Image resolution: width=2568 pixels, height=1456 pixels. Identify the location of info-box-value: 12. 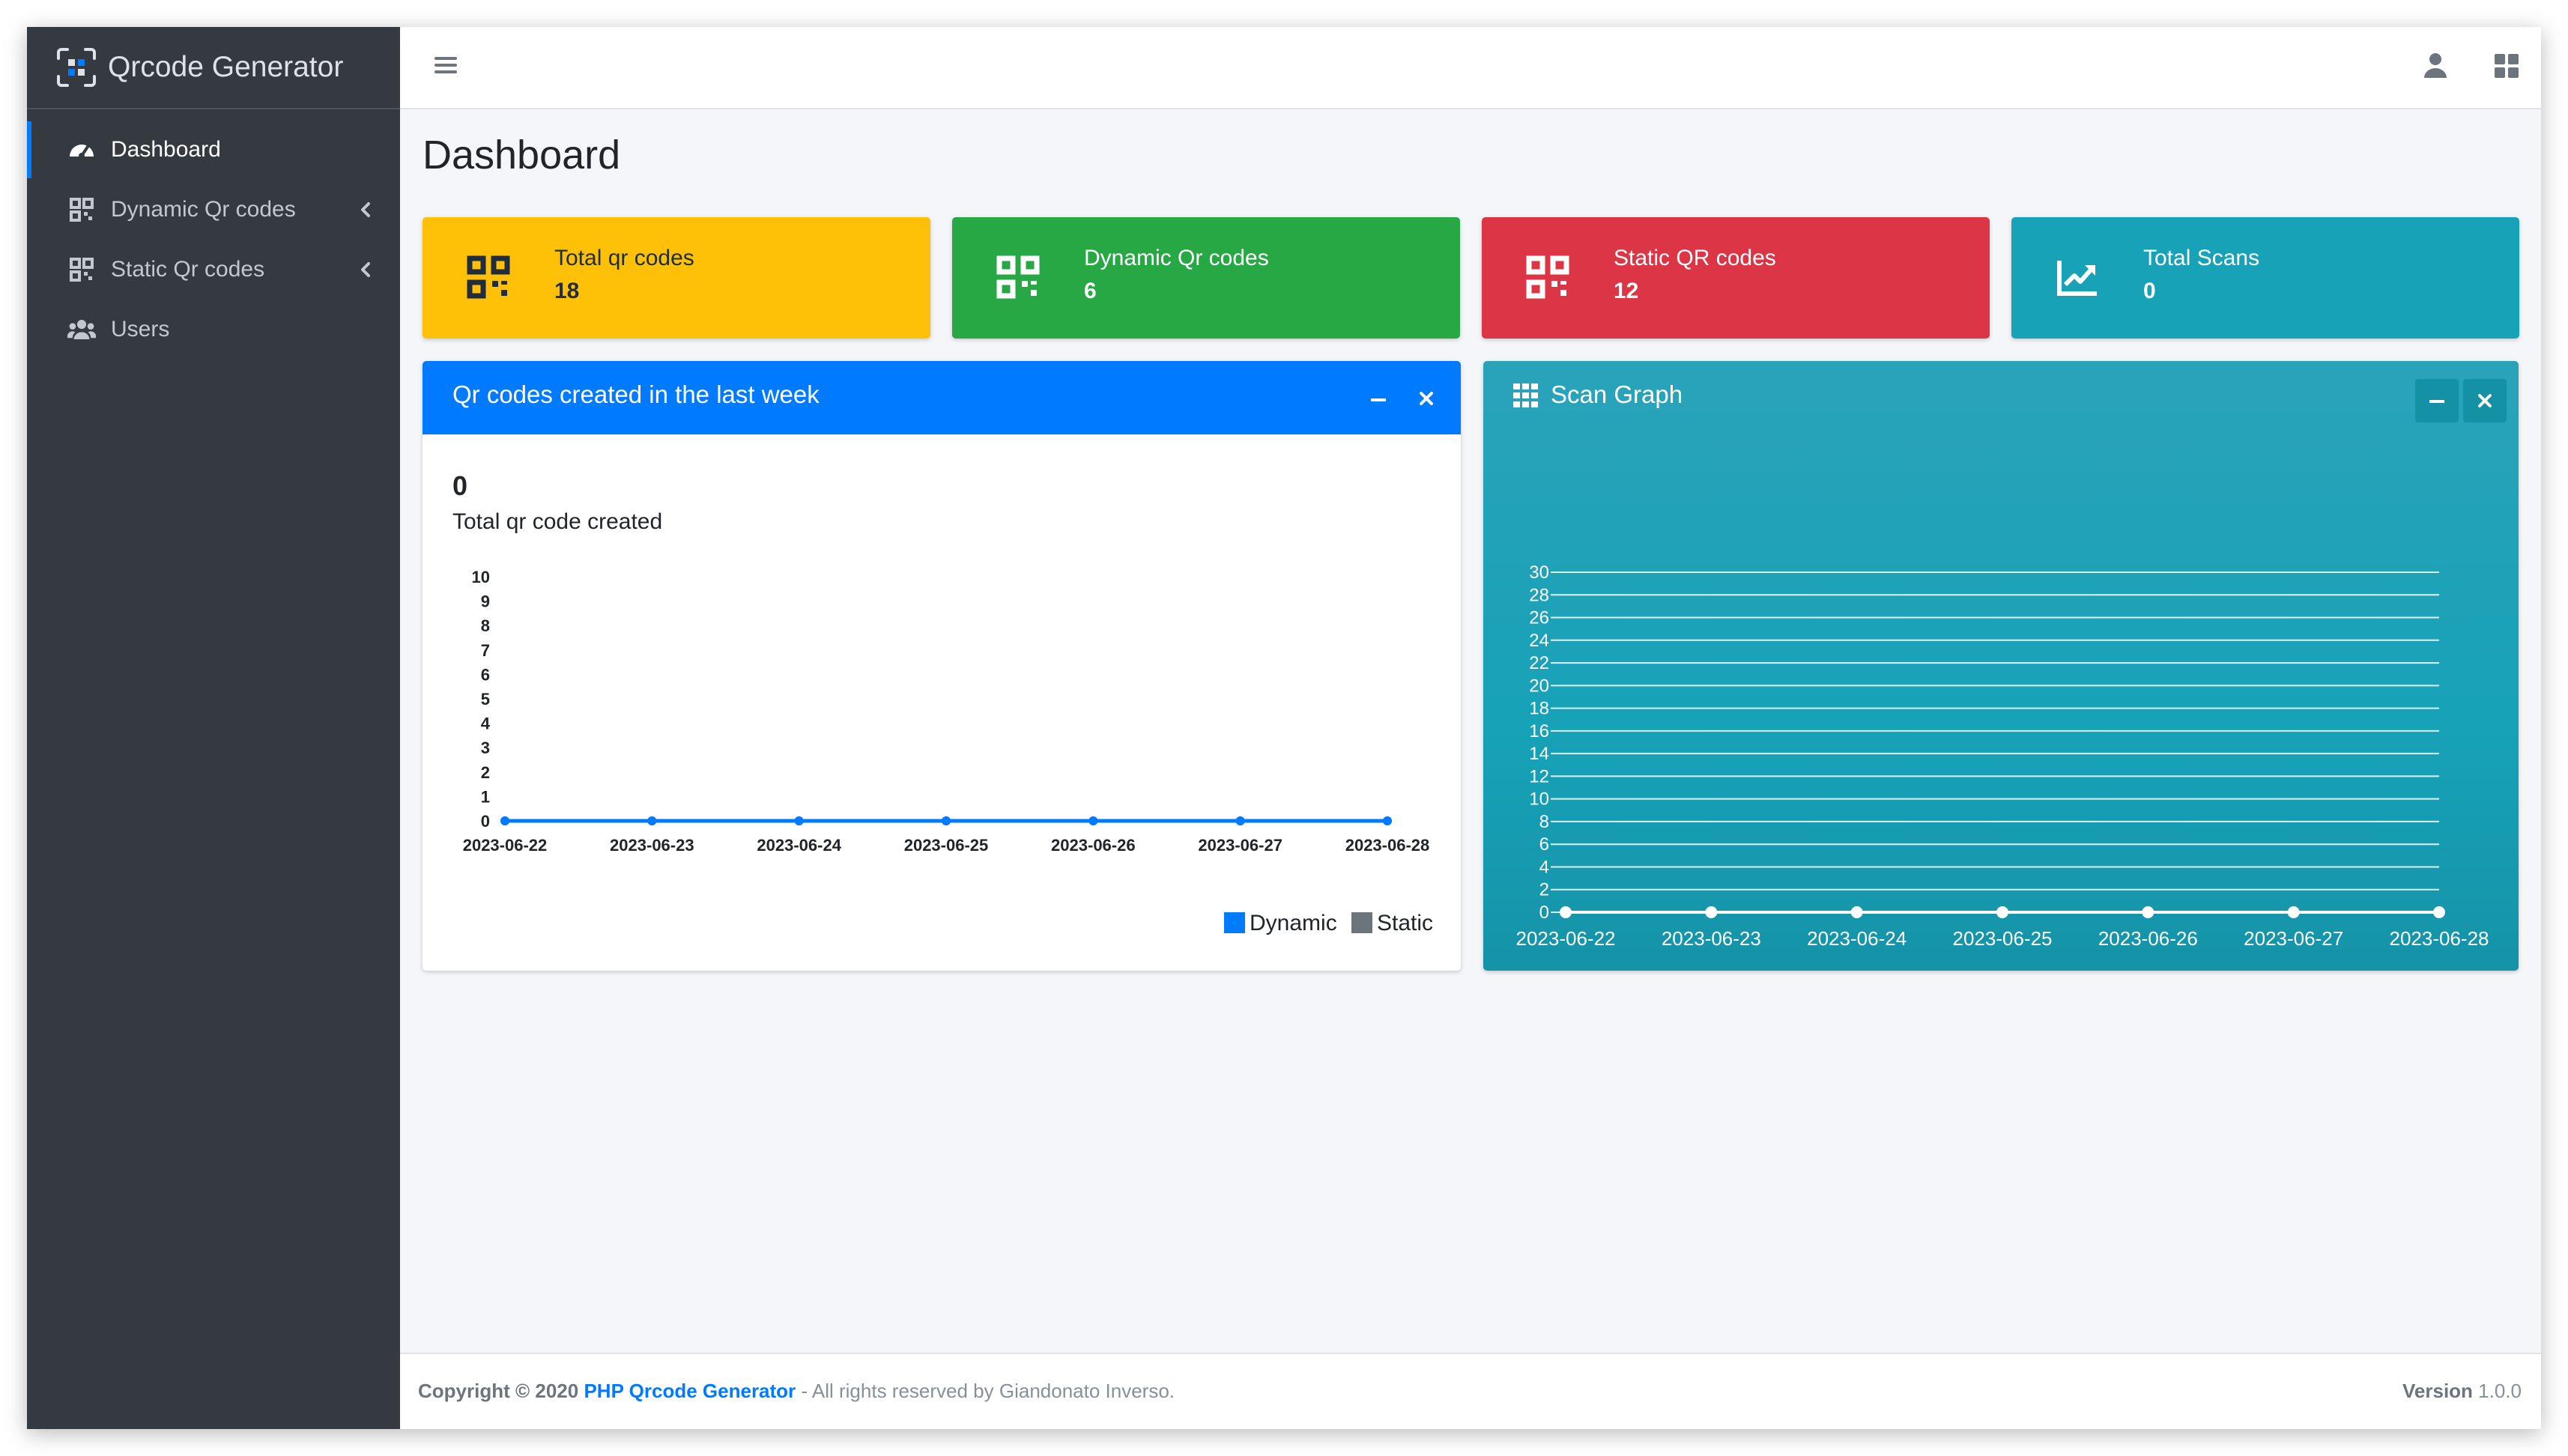
(1627, 291).